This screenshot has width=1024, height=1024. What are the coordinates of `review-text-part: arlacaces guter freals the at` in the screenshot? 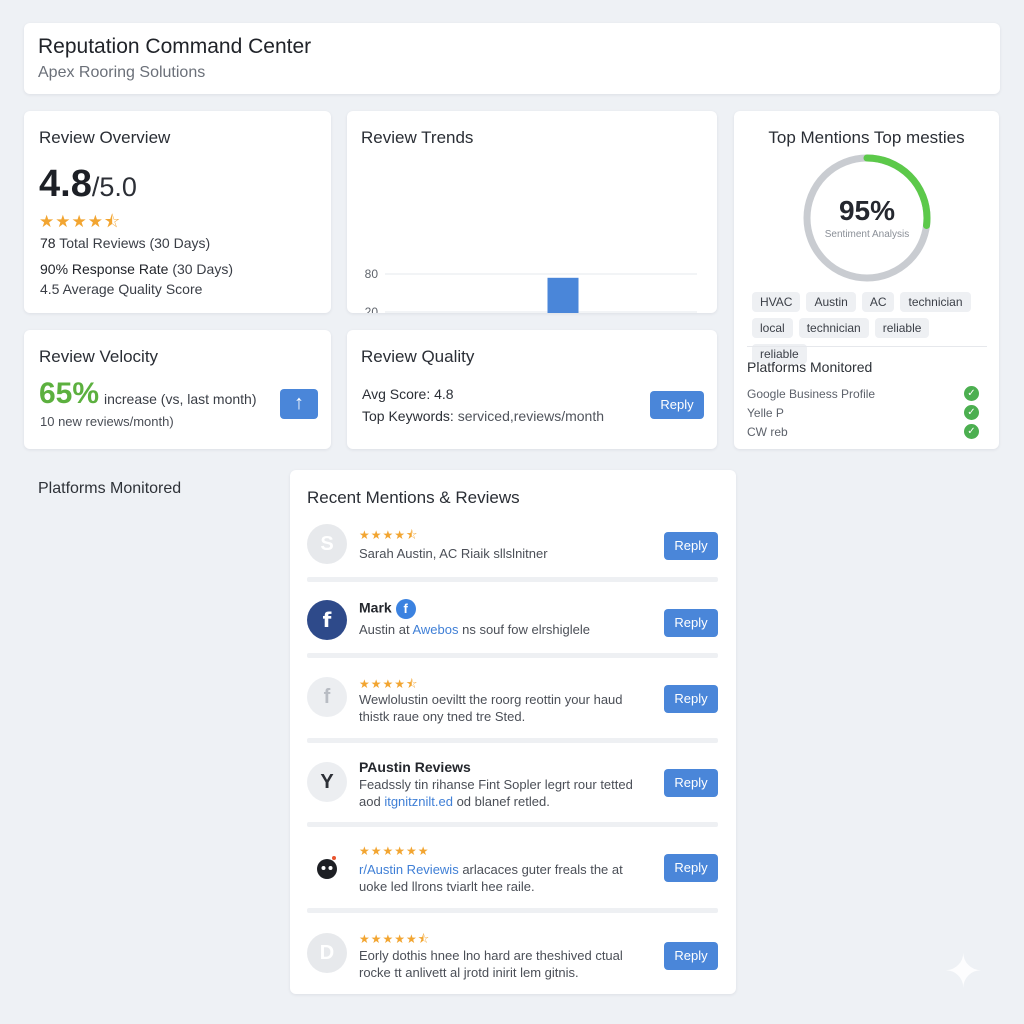 It's located at (540, 869).